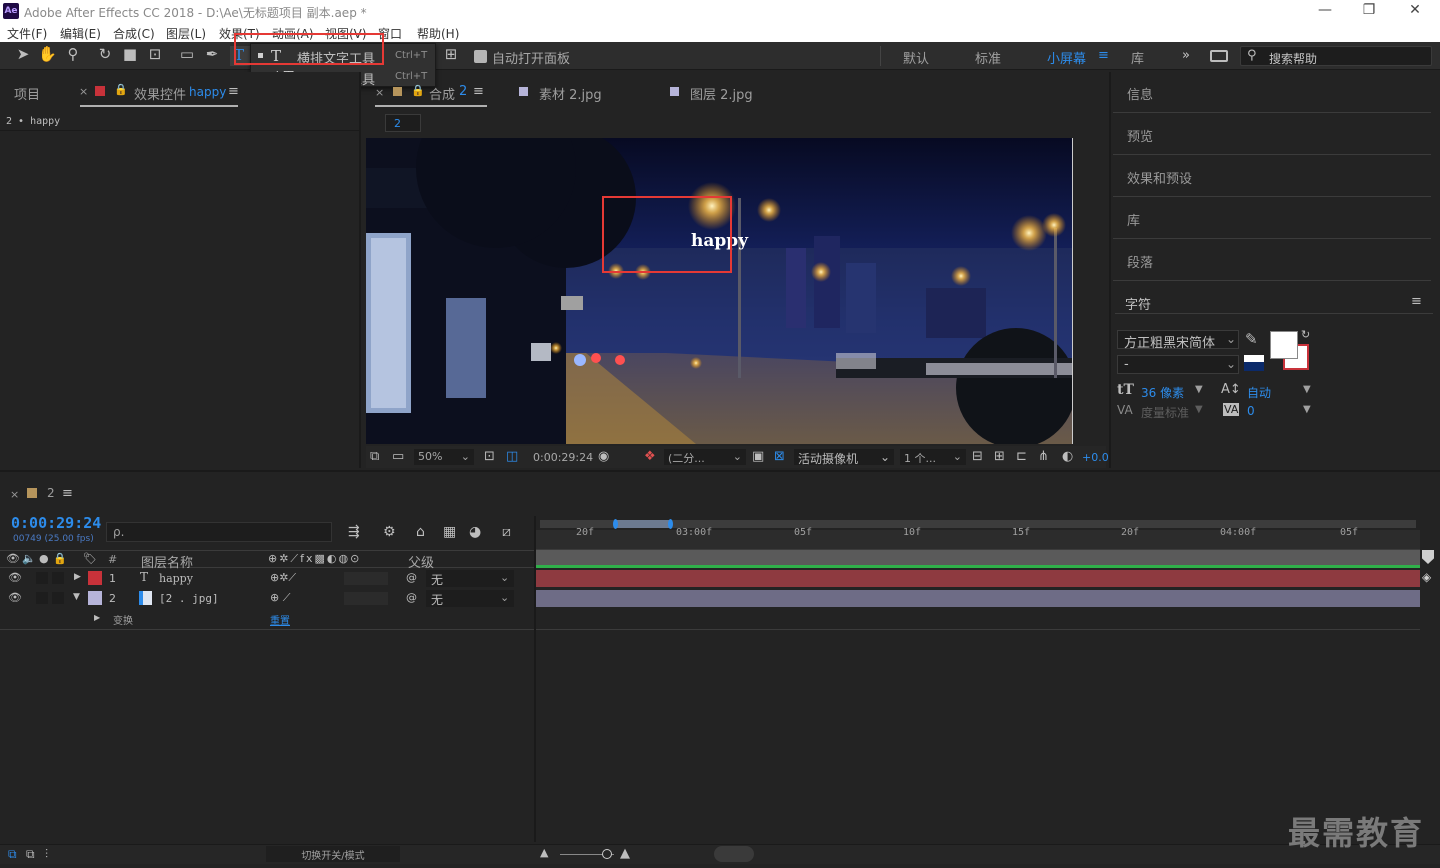 This screenshot has height=868, width=1440. What do you see at coordinates (1272, 176) in the screenshot?
I see `panel-effects-presets: 效果和预设` at bounding box center [1272, 176].